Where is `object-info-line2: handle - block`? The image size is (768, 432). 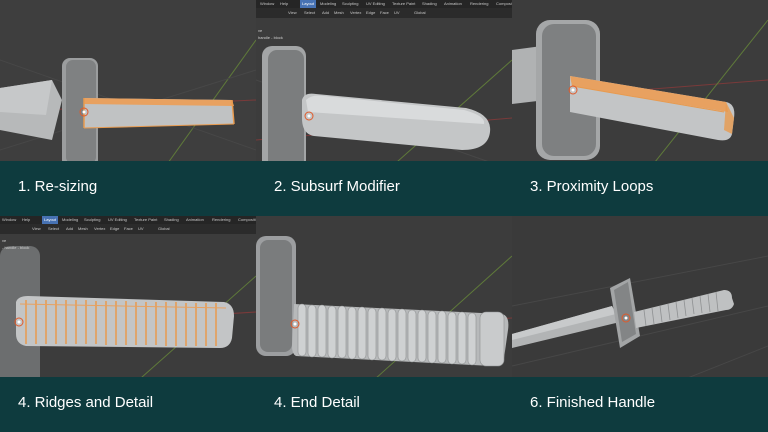 object-info-line2: handle - block is located at coordinates (270, 37).